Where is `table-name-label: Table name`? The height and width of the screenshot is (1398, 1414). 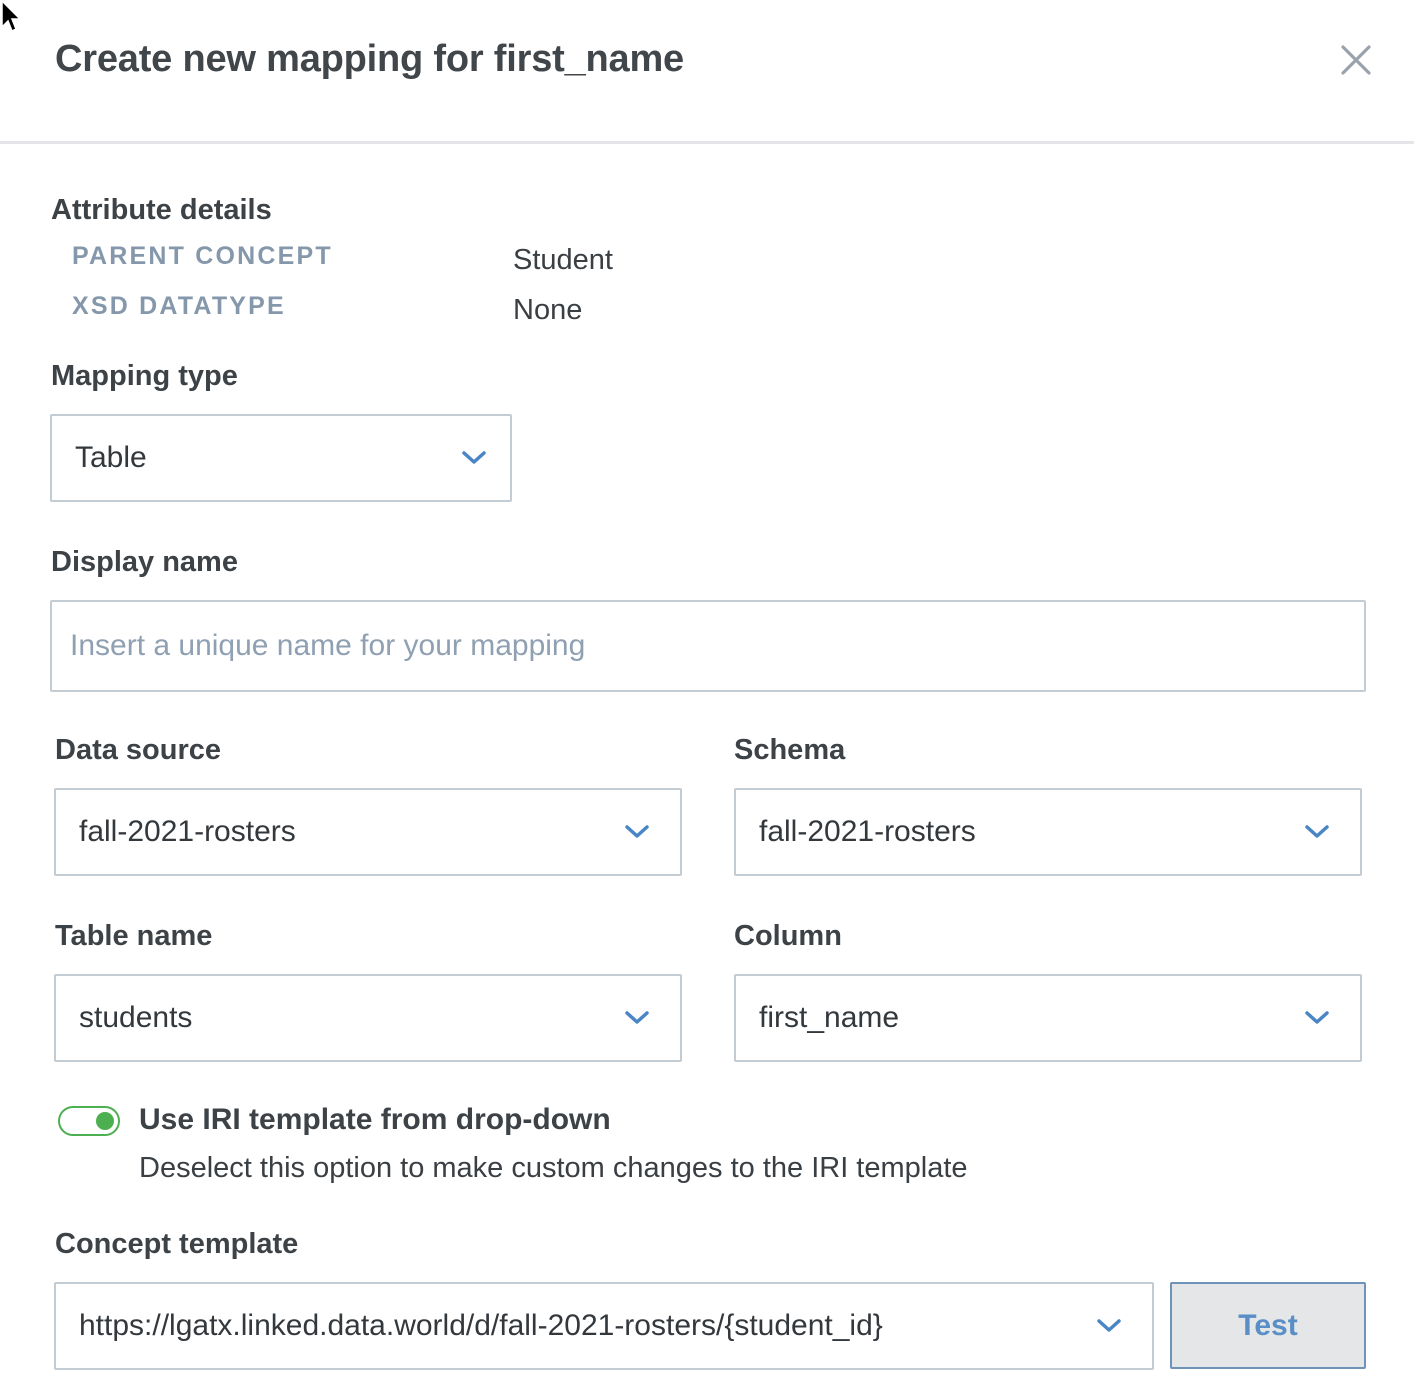 table-name-label: Table name is located at coordinates (134, 936).